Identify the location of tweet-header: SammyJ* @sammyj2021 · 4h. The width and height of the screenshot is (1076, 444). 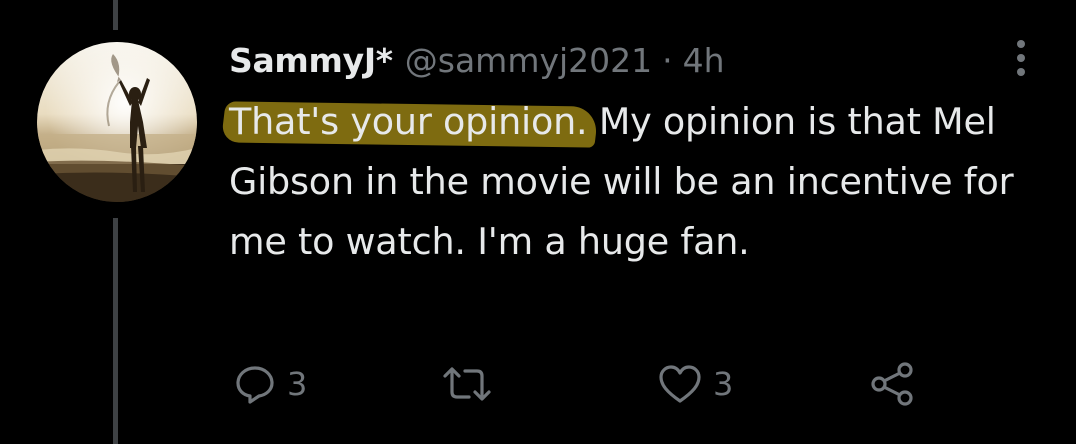
(477, 60).